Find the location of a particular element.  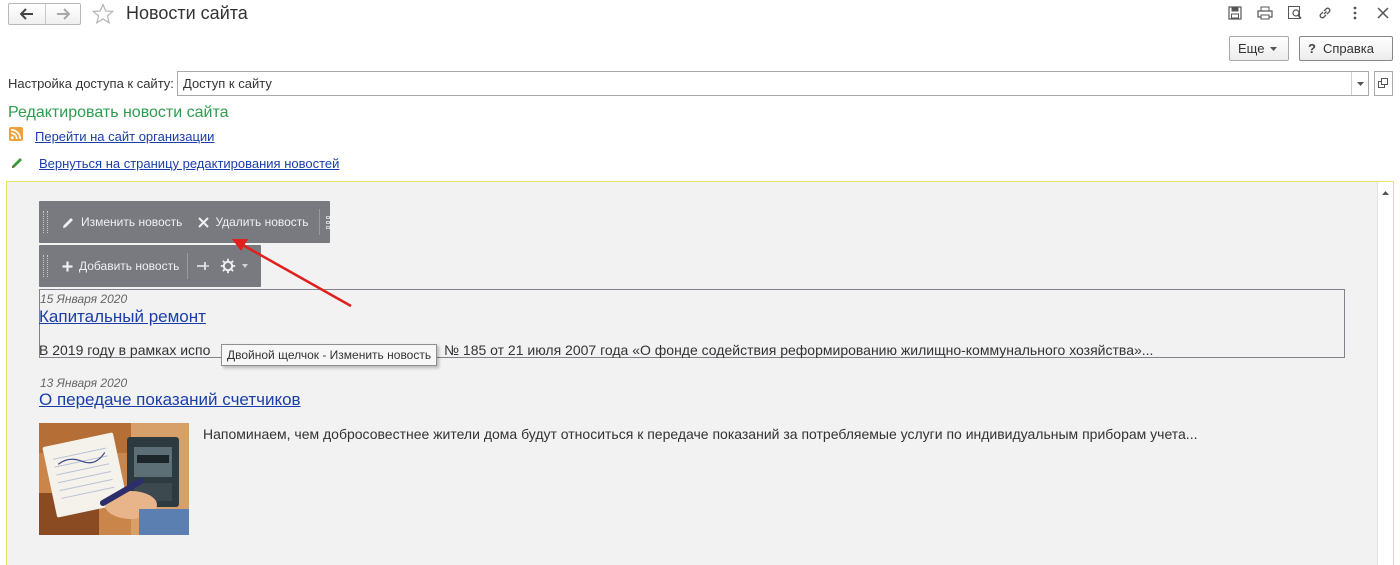

add-news-label: Добавить новость is located at coordinates (129, 266).